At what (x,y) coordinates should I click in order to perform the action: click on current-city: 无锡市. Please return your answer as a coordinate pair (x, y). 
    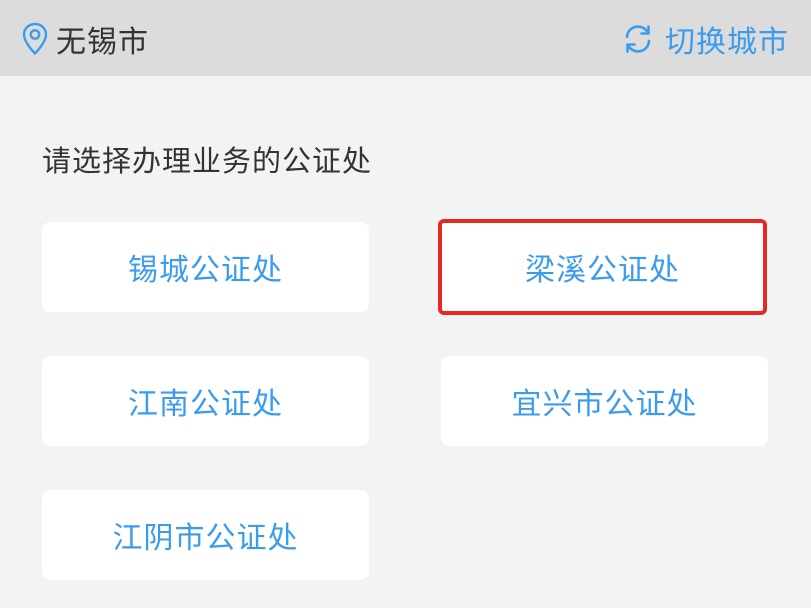
    Looking at the image, I should click on (85, 40).